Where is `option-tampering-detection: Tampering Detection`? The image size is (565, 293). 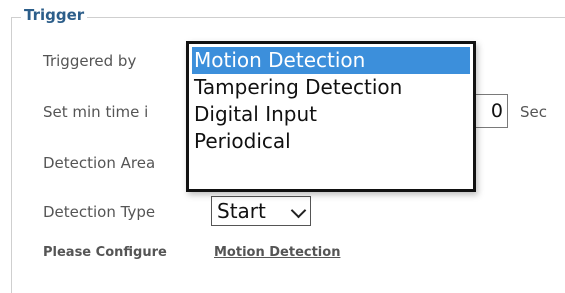 option-tampering-detection: Tampering Detection is located at coordinates (331, 87).